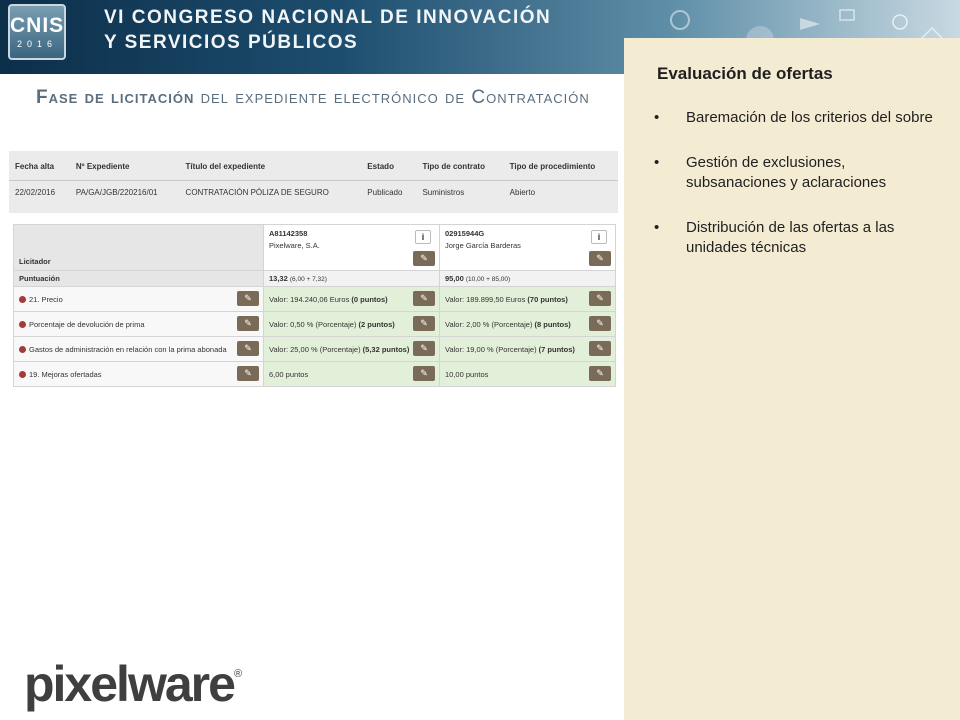  I want to click on value-points: (7 puntos), so click(556, 349).